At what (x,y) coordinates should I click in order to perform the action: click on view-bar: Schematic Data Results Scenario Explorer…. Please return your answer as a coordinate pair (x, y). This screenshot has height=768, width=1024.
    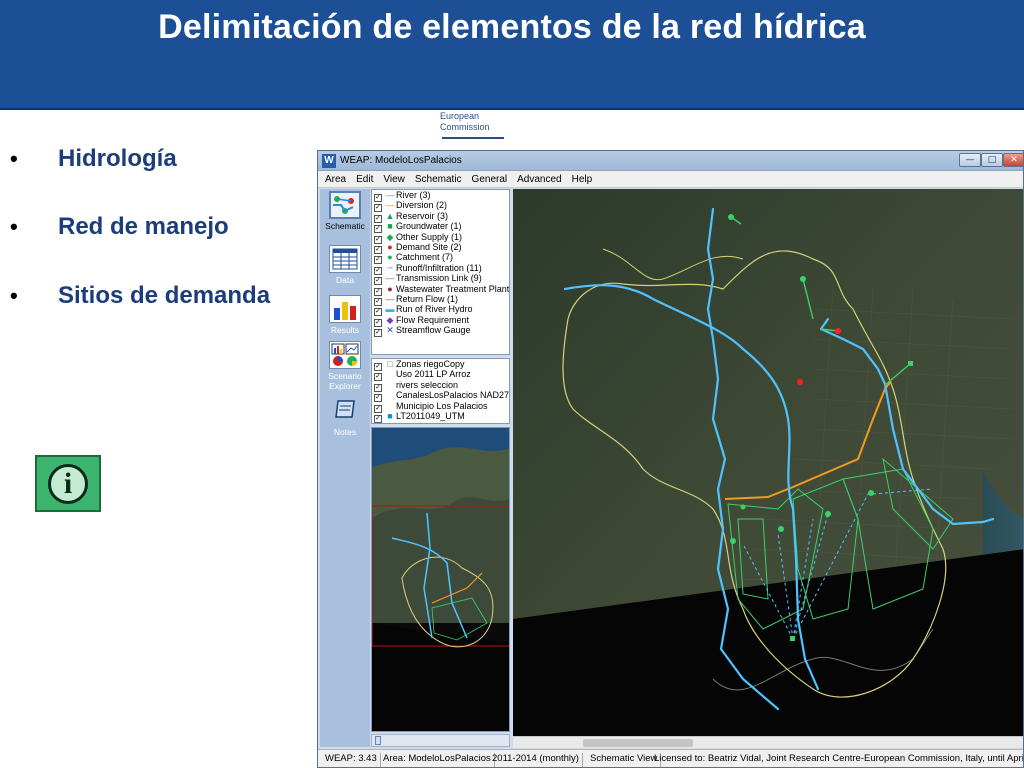
    Looking at the image, I should click on (345, 468).